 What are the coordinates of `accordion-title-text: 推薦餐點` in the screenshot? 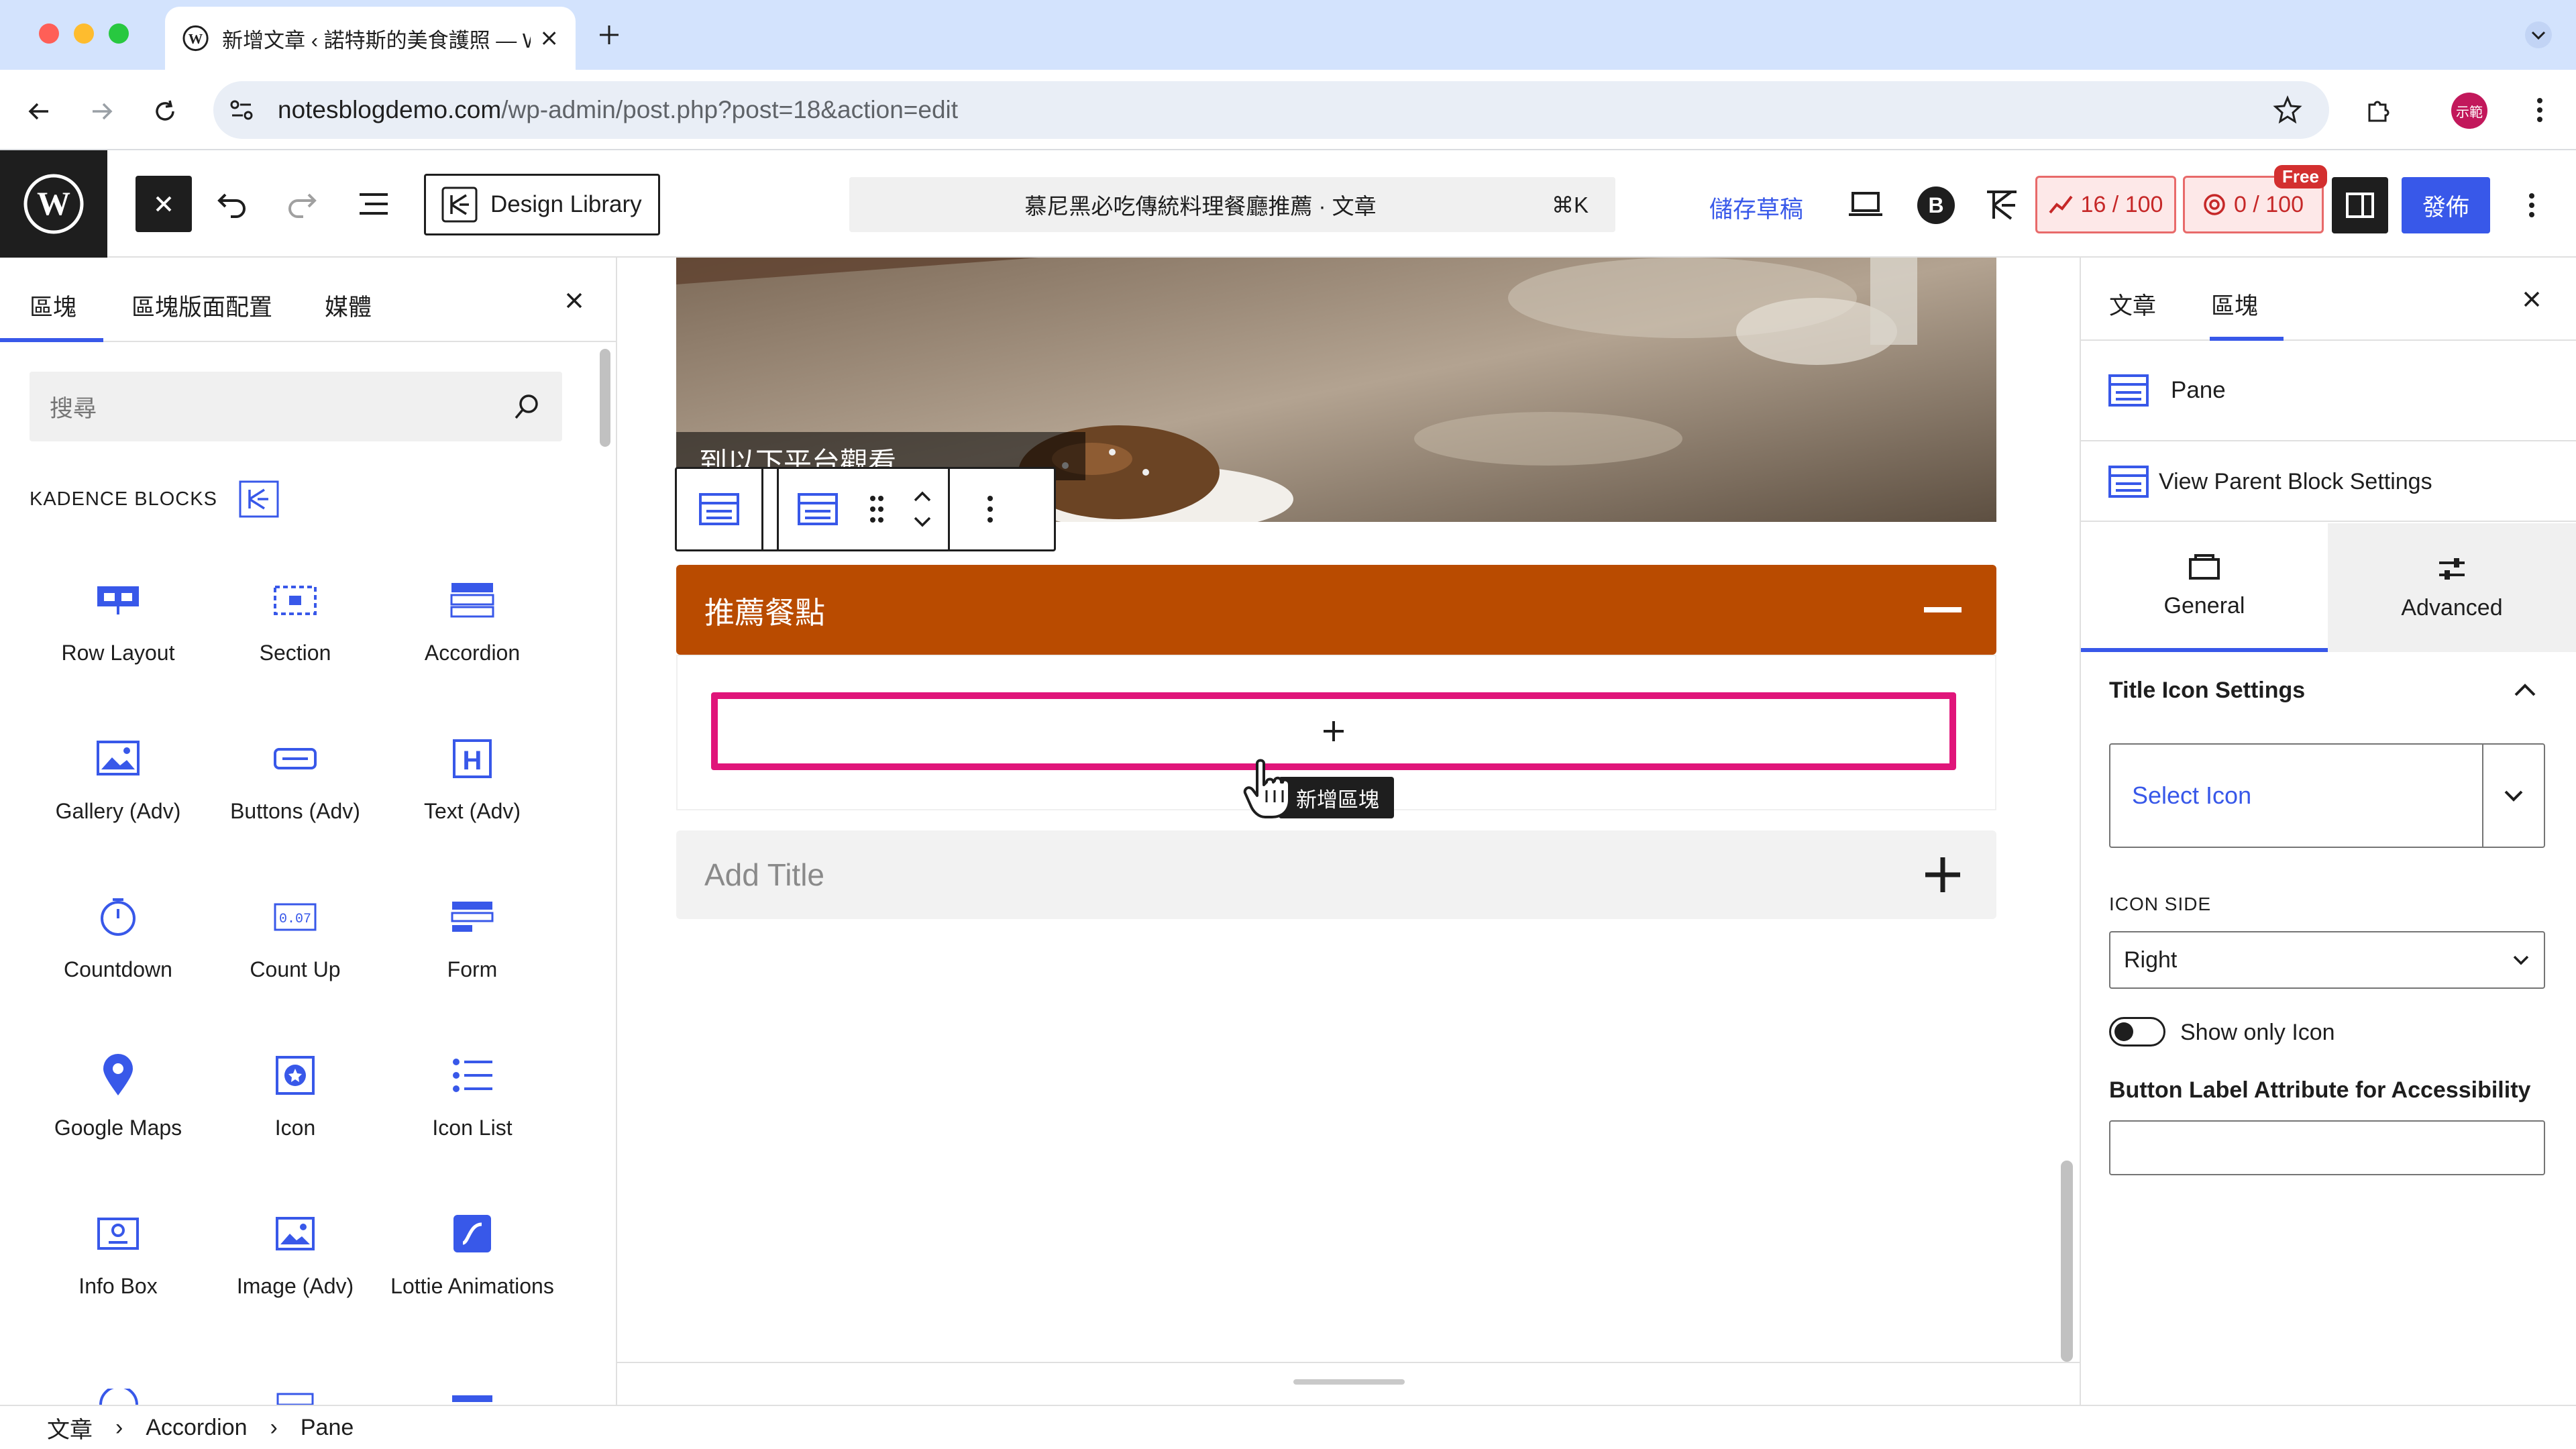 It's located at (765, 612).